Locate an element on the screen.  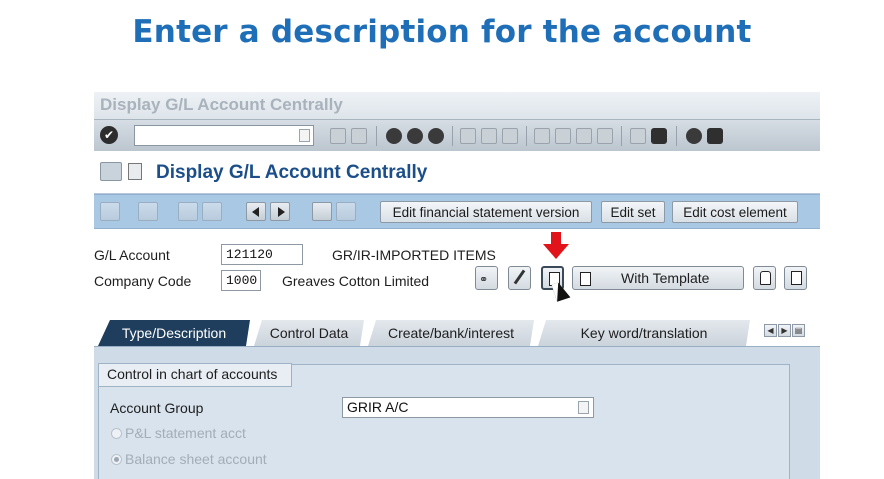
help-icon is located at coordinates (694, 136).